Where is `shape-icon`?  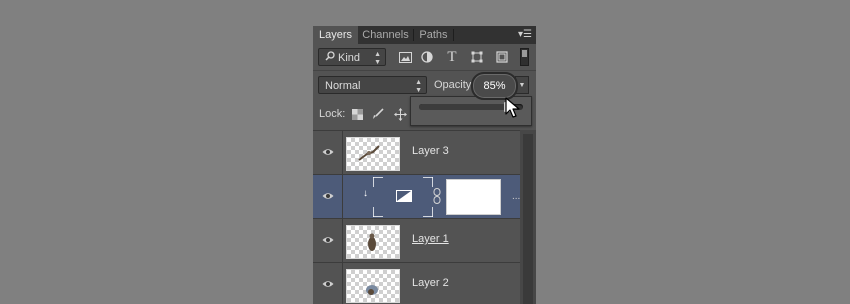
shape-icon is located at coordinates (477, 57).